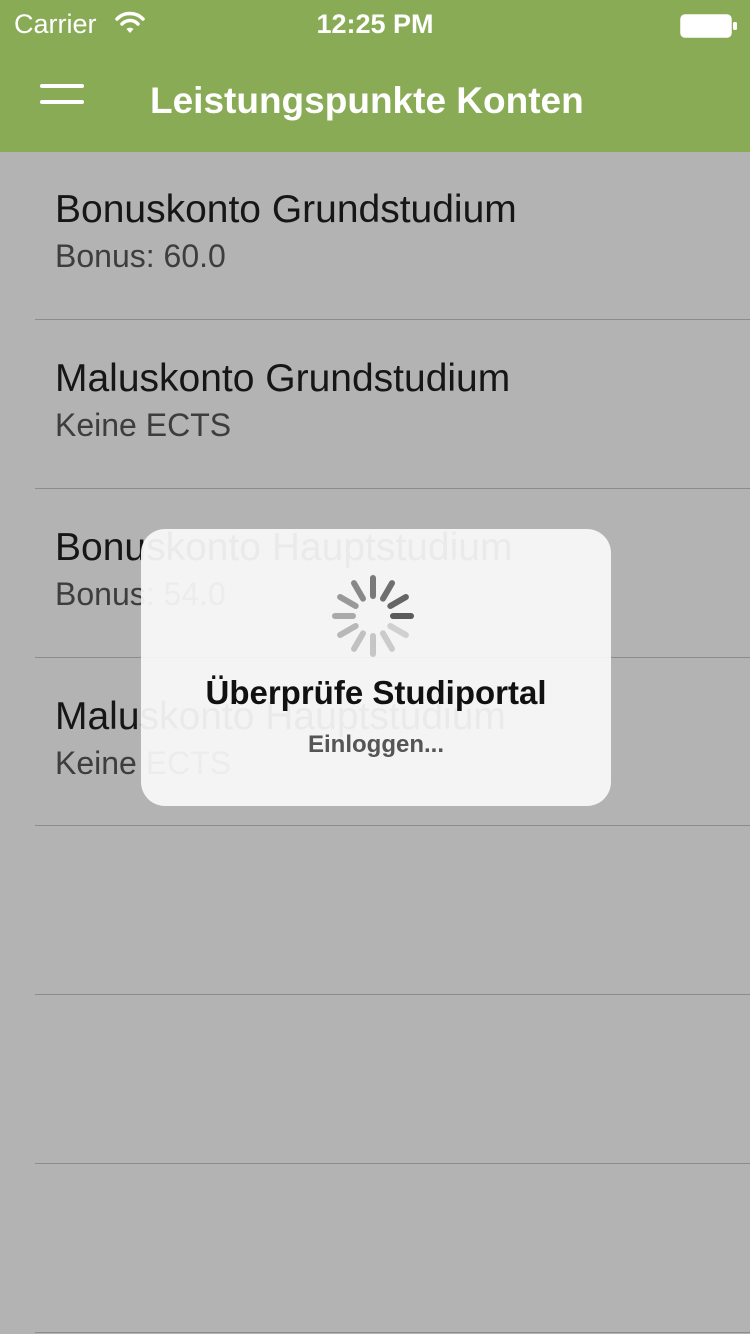 The width and height of the screenshot is (750, 1334). What do you see at coordinates (367, 100) in the screenshot?
I see `page-title: Leistungspunkte Konten` at bounding box center [367, 100].